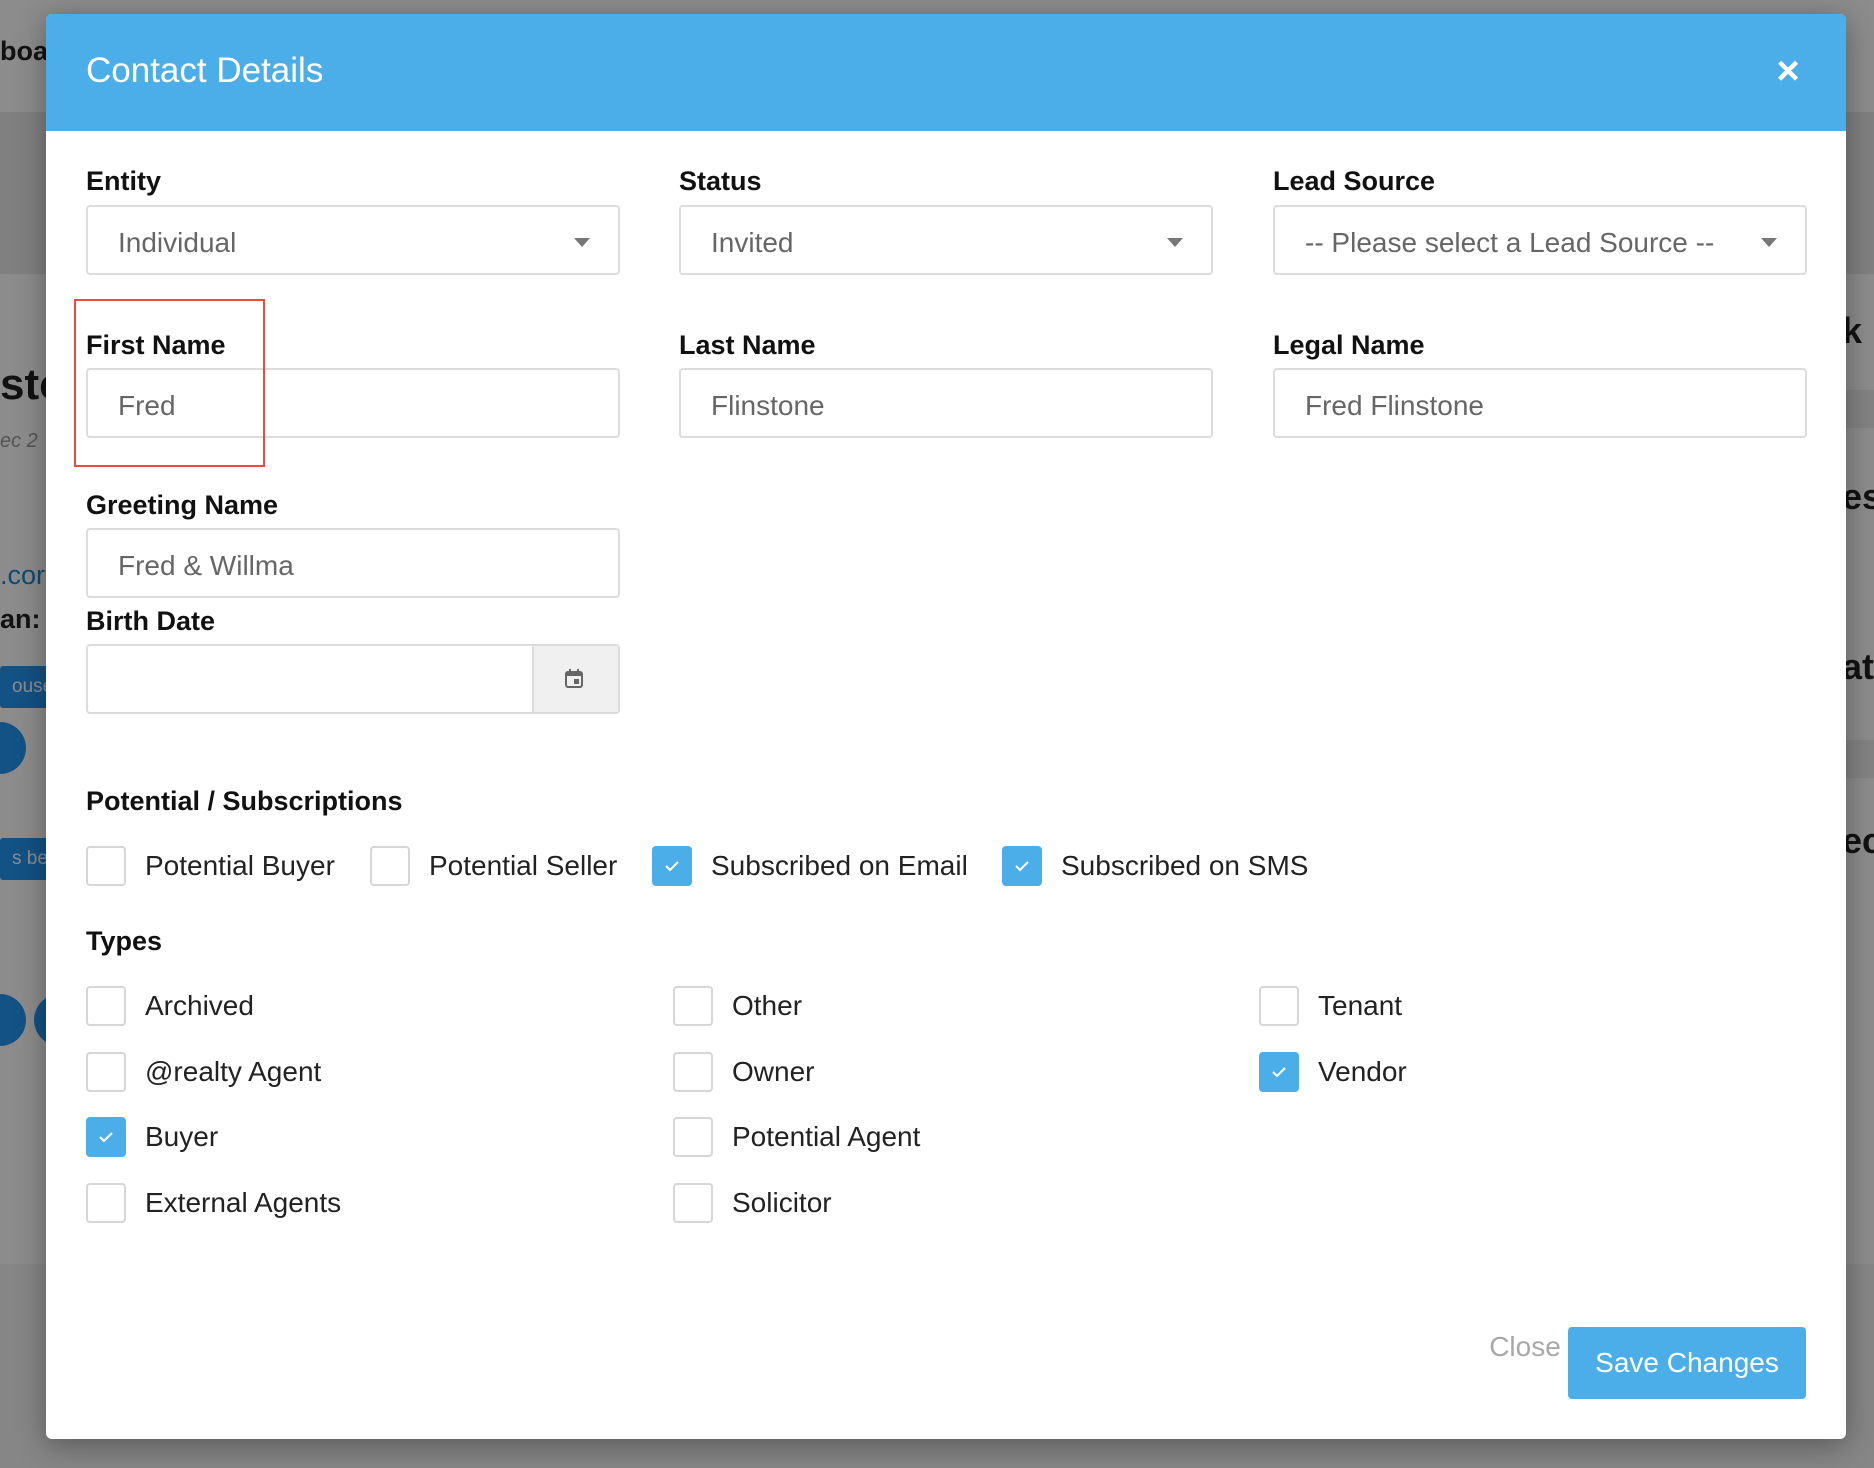 The image size is (1874, 1468). I want to click on greeting-name-value: Fred & Willma, so click(206, 565).